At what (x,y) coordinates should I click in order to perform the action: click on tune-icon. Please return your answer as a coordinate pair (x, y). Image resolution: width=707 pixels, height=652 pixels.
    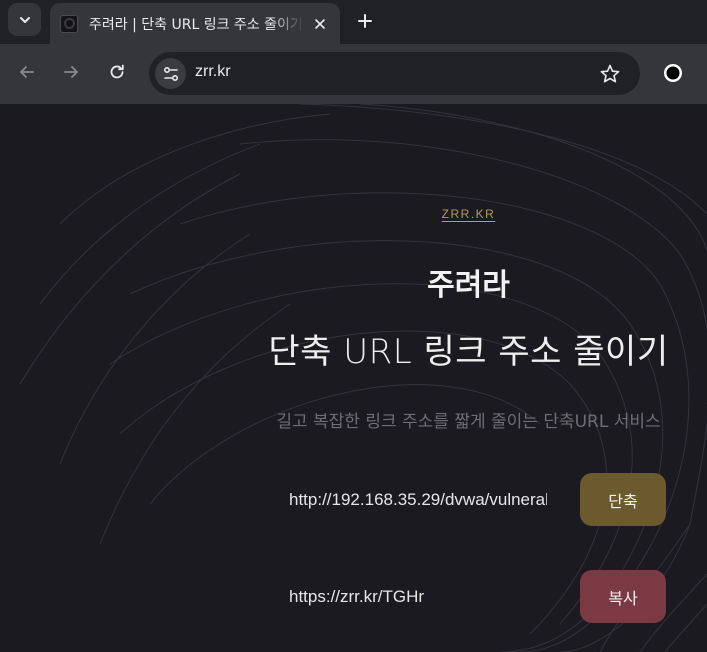
    Looking at the image, I should click on (170, 73).